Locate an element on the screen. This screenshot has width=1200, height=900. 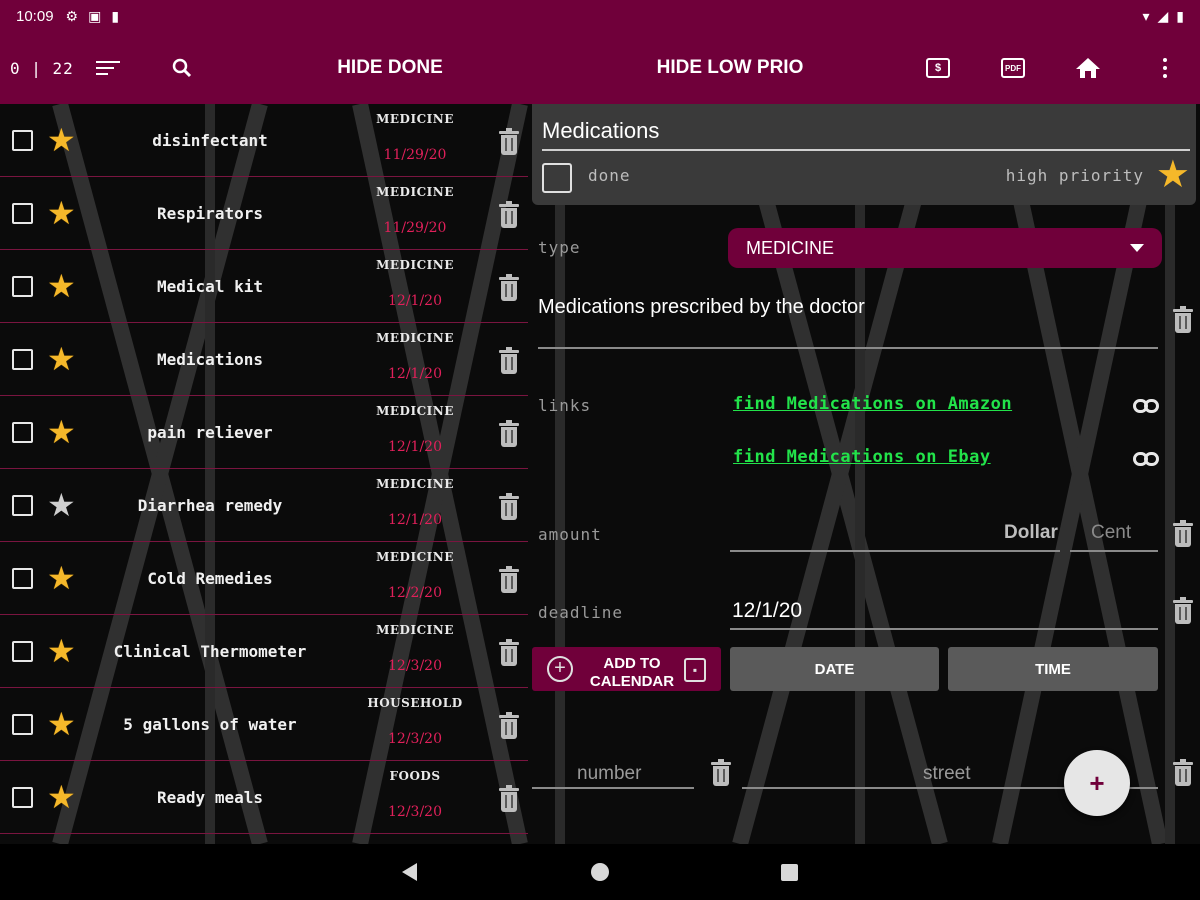
add-to-calendar-label: ADD TO CALENDAR is located at coordinates (632, 672).